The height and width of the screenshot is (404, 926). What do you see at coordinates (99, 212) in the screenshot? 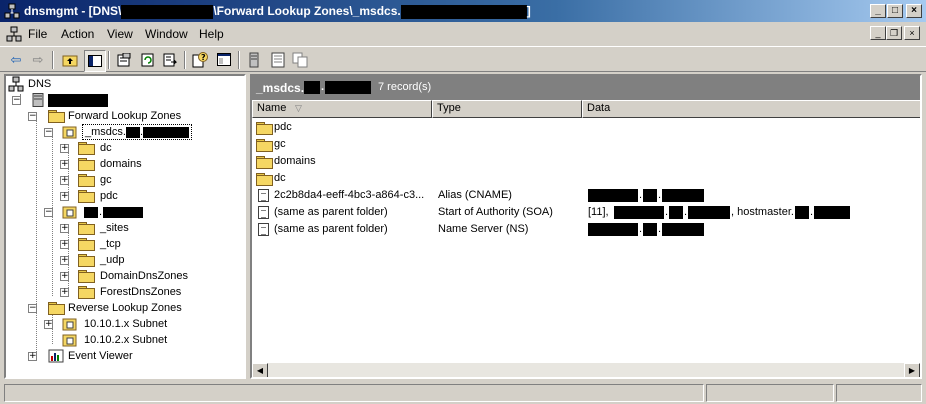
I see `tree-item-domain-zone: − .` at bounding box center [99, 212].